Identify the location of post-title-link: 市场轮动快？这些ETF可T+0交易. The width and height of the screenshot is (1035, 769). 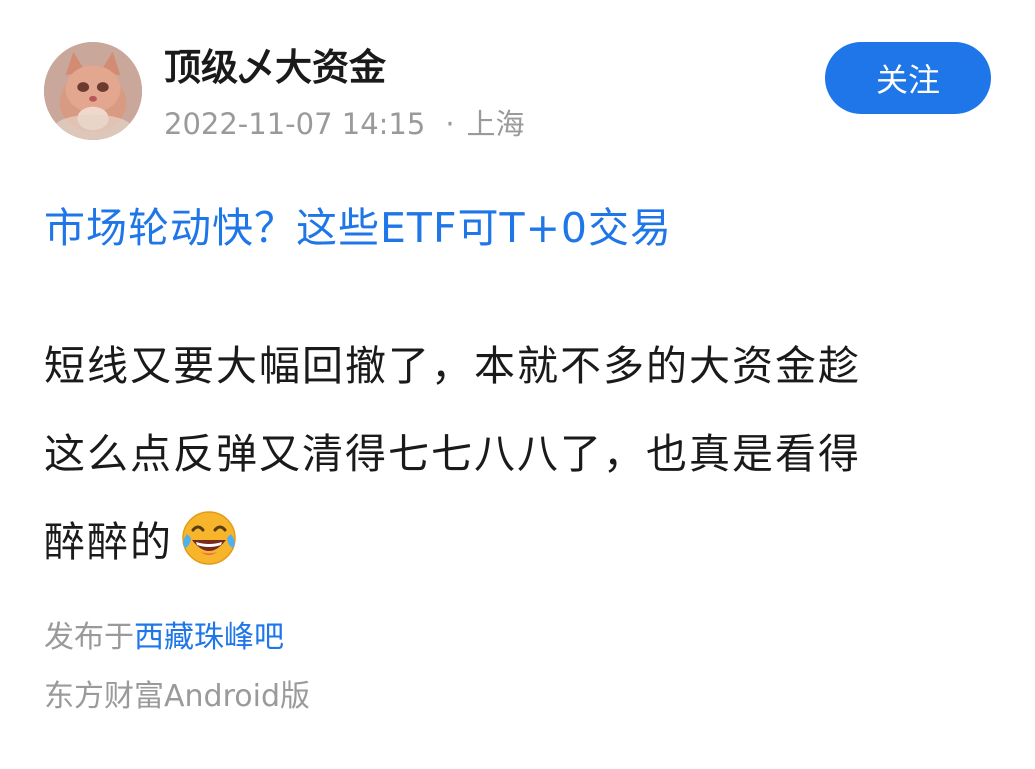
(358, 228).